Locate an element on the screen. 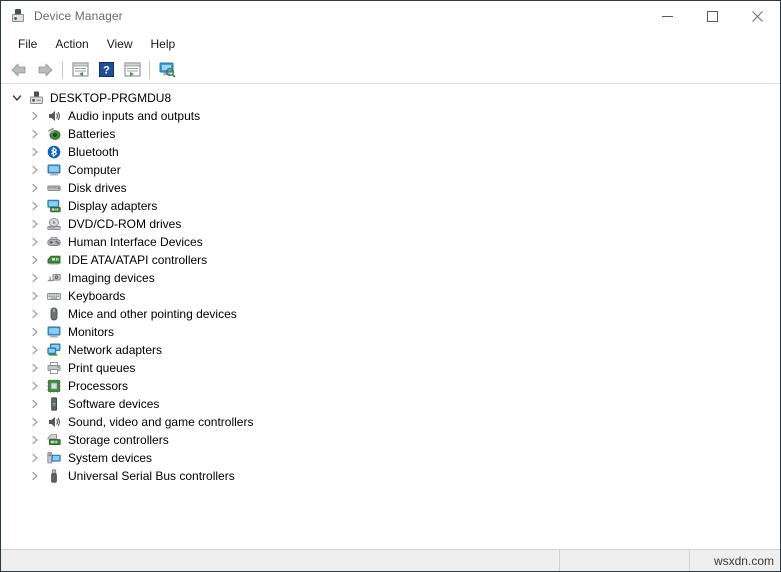 The image size is (781, 572). tree-item-audio-inputs-and-outputs: Audio inputs and outputs is located at coordinates (390, 116).